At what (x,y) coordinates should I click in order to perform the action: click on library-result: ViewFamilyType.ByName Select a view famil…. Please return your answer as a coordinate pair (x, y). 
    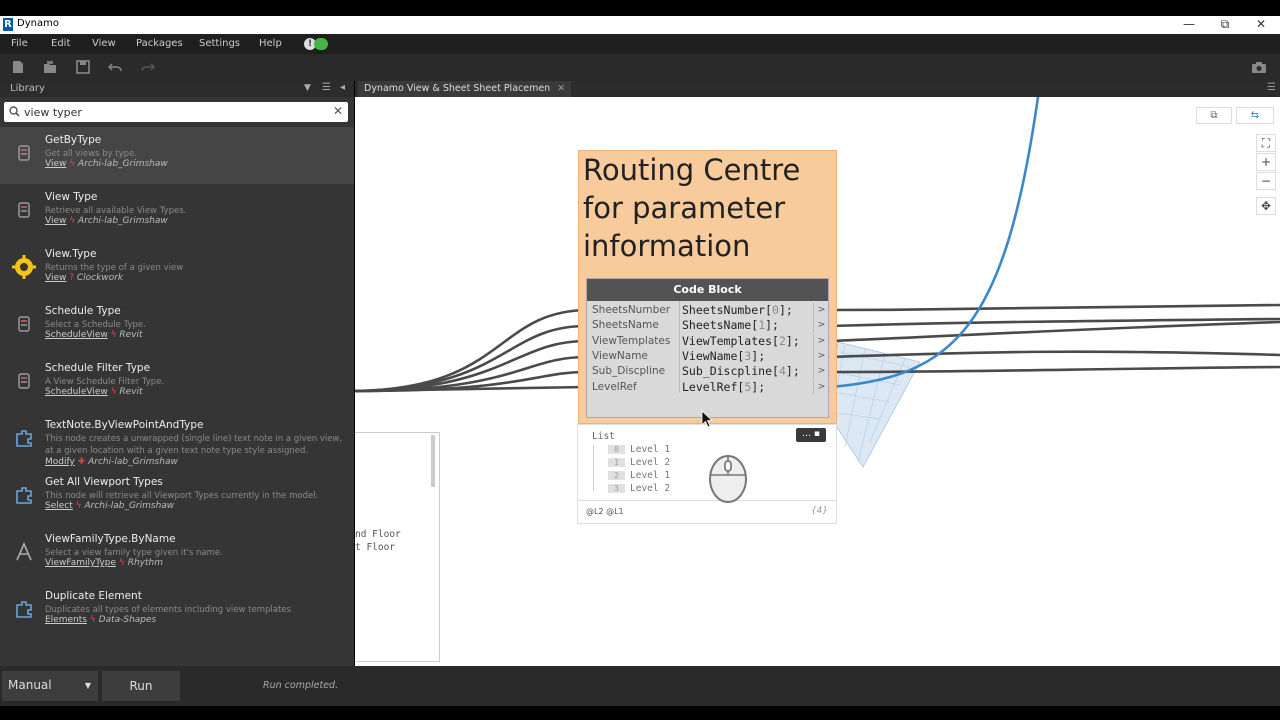
    Looking at the image, I should click on (177, 554).